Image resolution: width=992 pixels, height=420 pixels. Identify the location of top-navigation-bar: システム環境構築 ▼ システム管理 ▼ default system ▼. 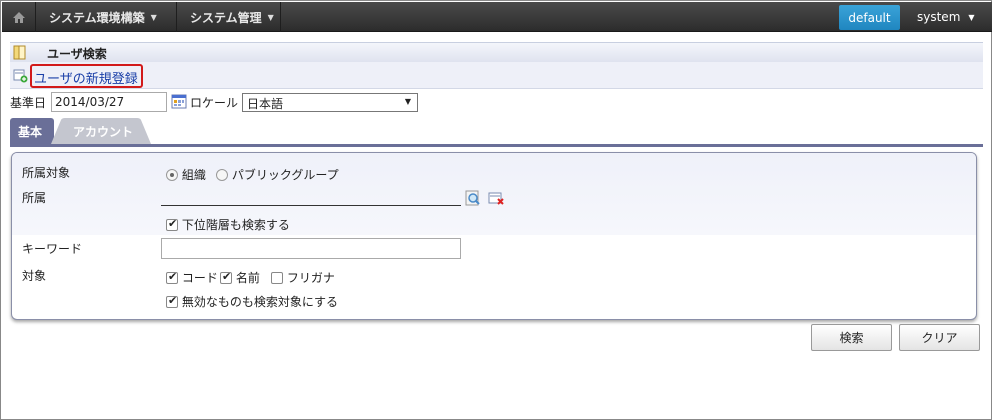
(497, 17).